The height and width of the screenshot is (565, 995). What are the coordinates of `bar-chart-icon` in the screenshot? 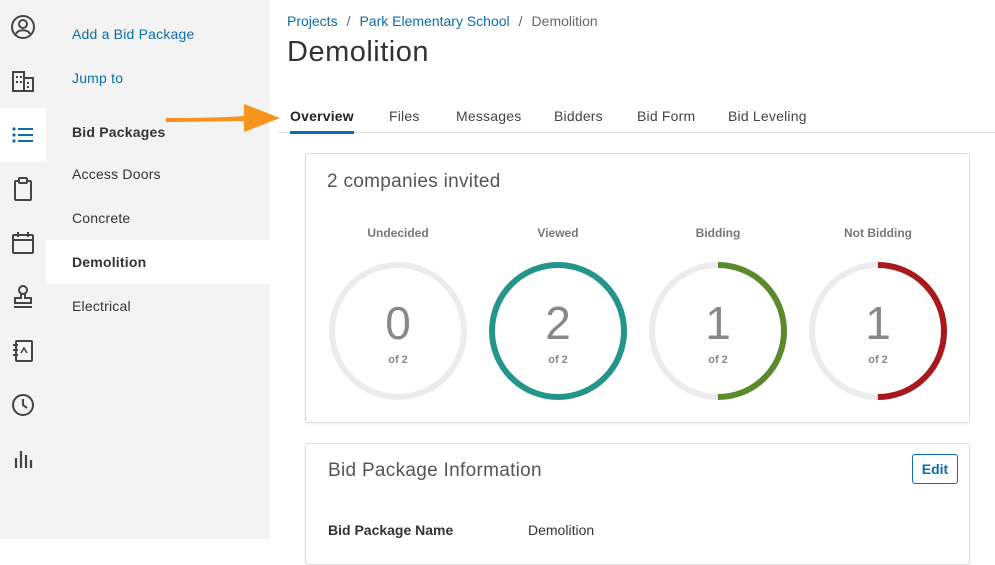 It's located at (23, 459).